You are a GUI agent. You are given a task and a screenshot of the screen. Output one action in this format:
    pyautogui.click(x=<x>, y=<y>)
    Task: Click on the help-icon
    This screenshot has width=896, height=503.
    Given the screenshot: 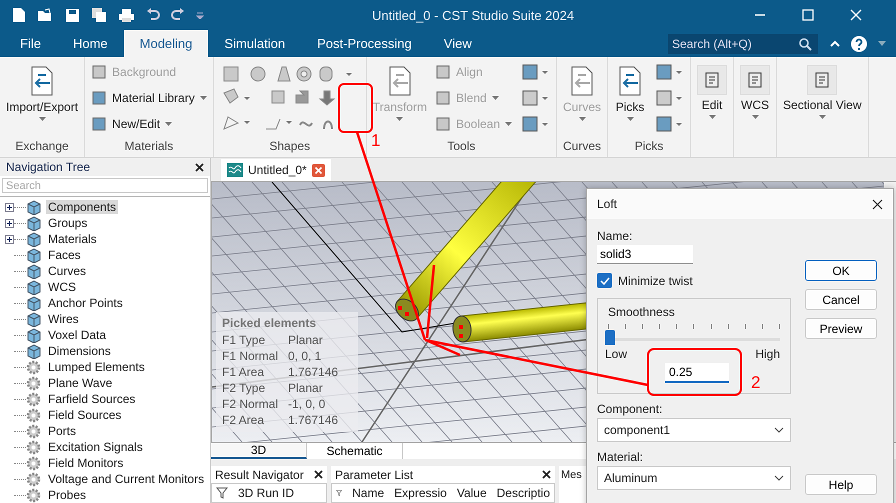 What is the action you would take?
    pyautogui.click(x=859, y=43)
    